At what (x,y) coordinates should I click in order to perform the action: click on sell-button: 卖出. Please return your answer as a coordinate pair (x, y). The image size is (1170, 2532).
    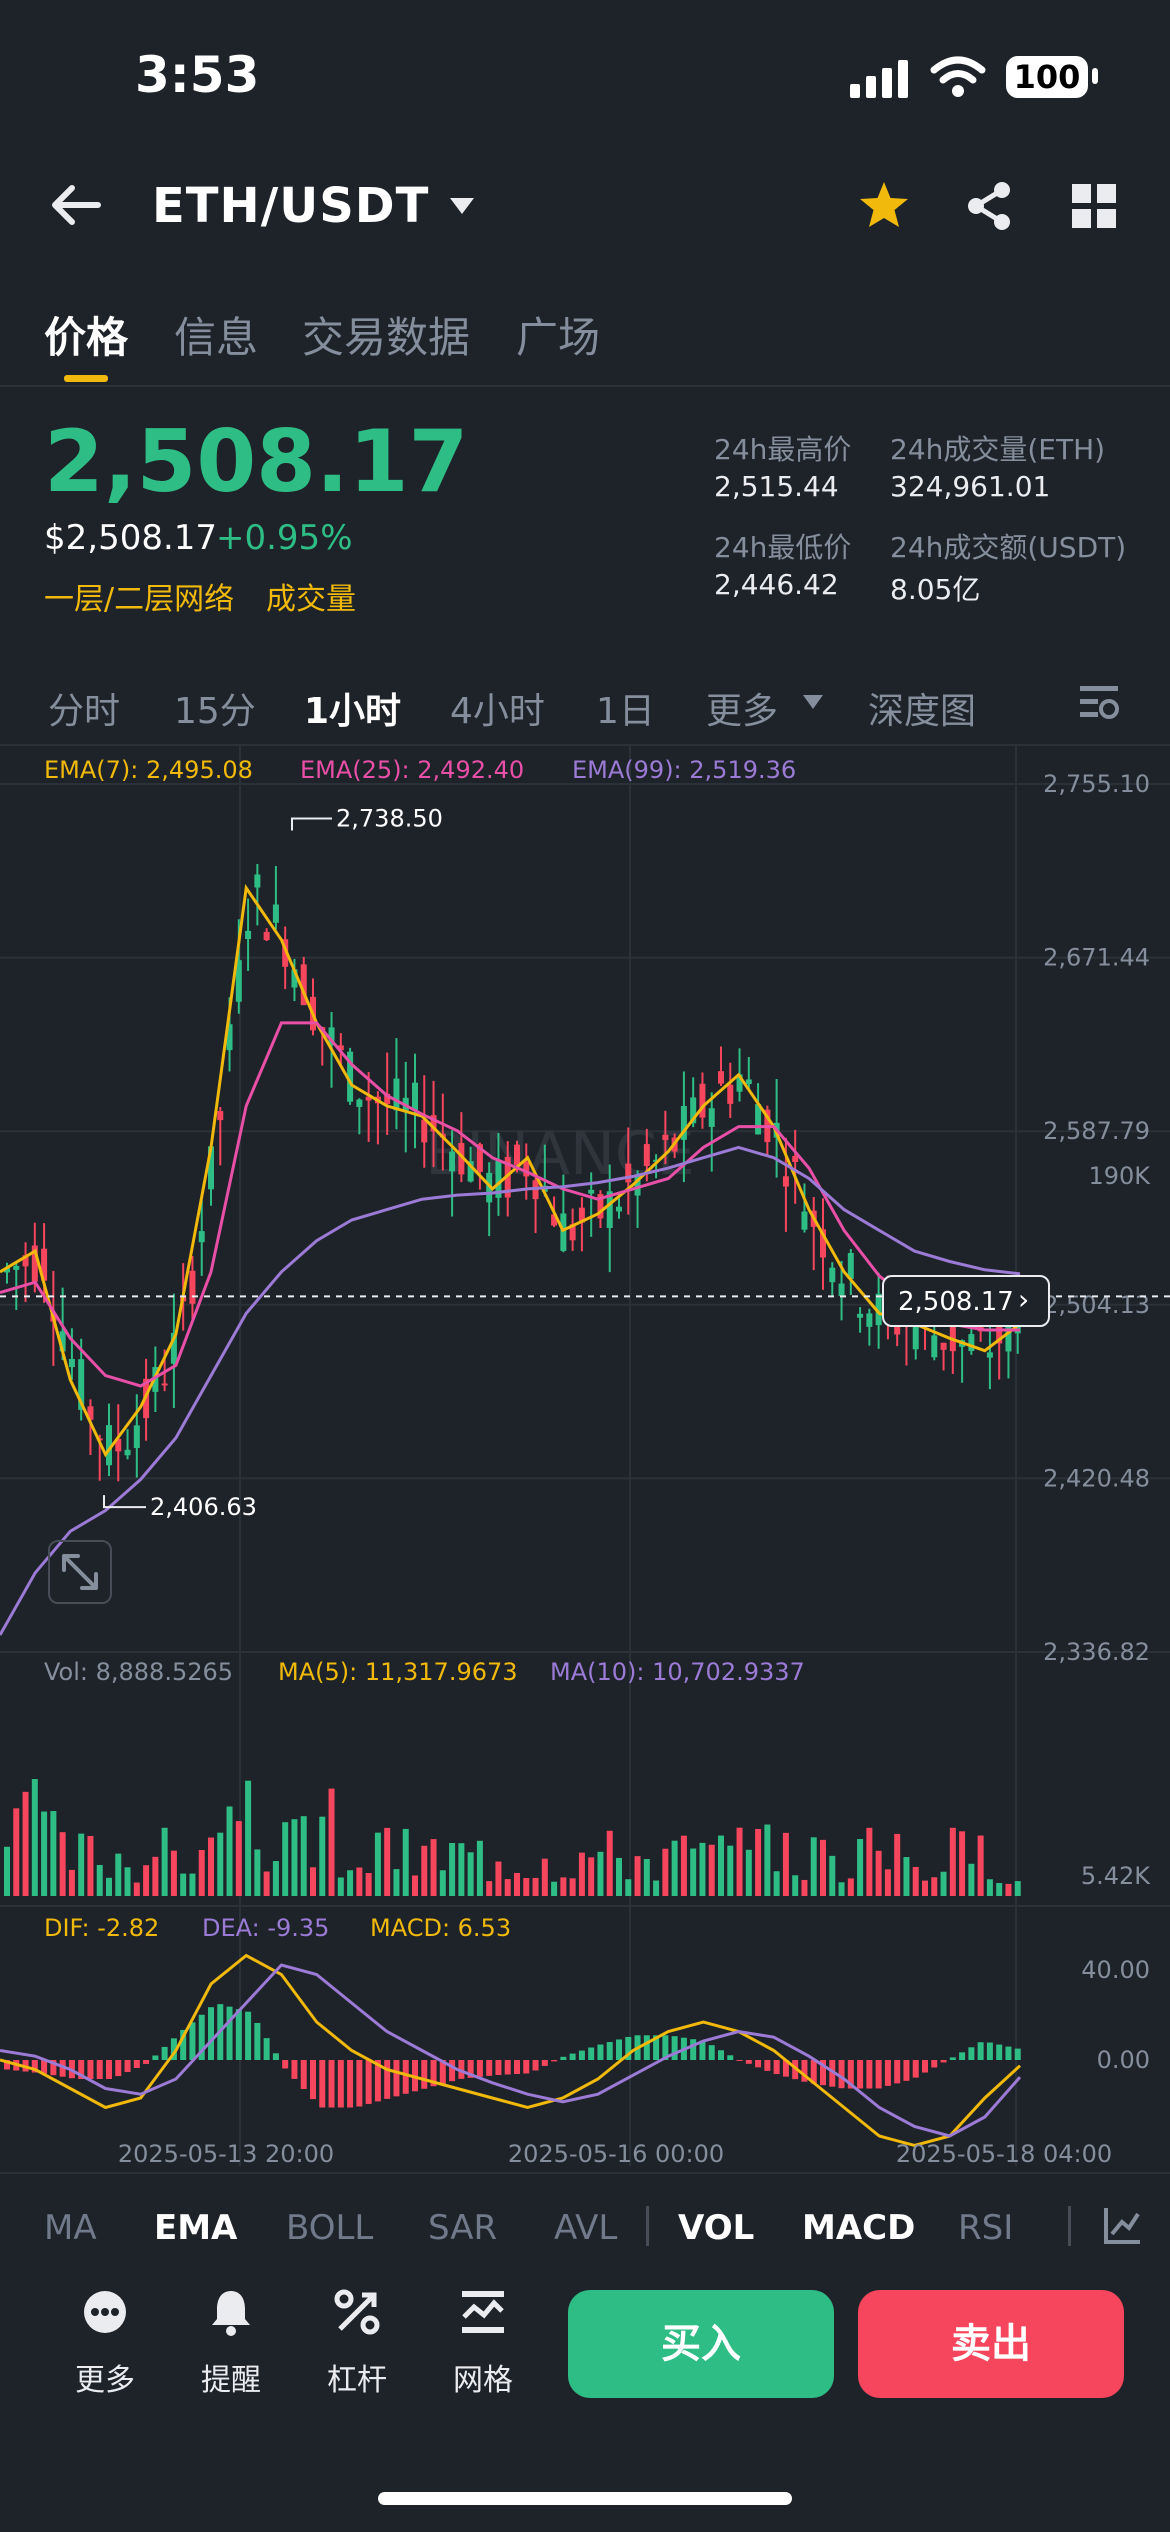
    Looking at the image, I should click on (991, 2344).